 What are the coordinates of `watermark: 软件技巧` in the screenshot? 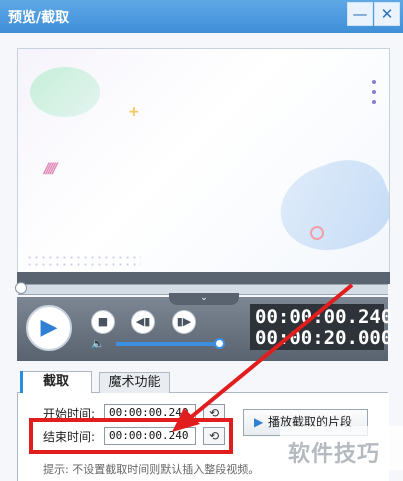 It's located at (334, 454).